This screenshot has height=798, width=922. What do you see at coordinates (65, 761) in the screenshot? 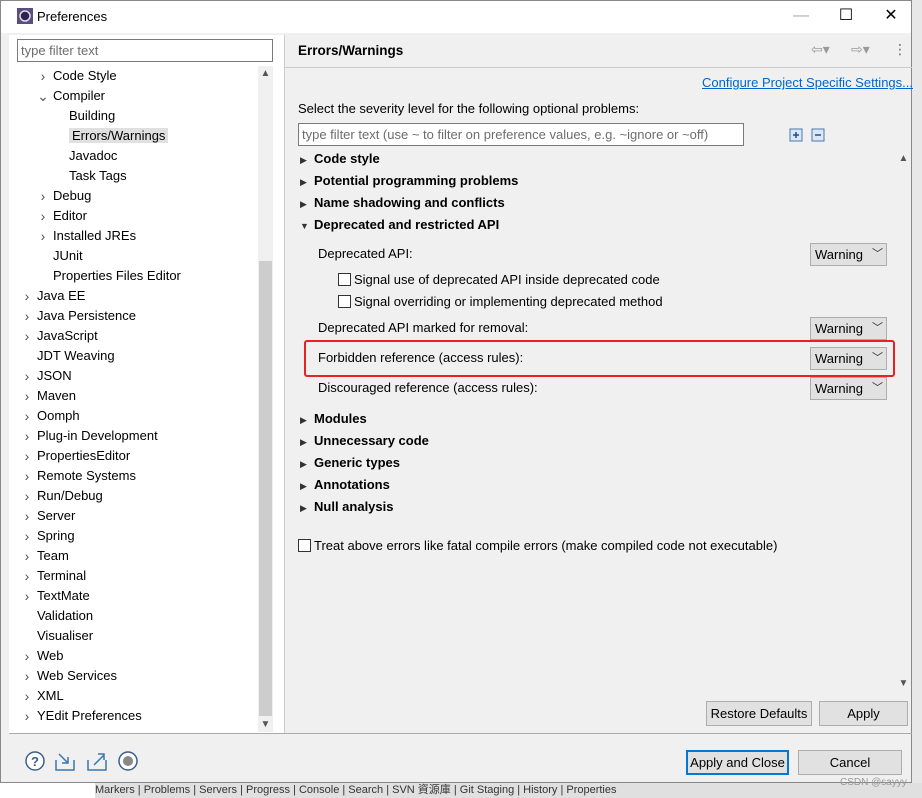
I see `import-icon` at bounding box center [65, 761].